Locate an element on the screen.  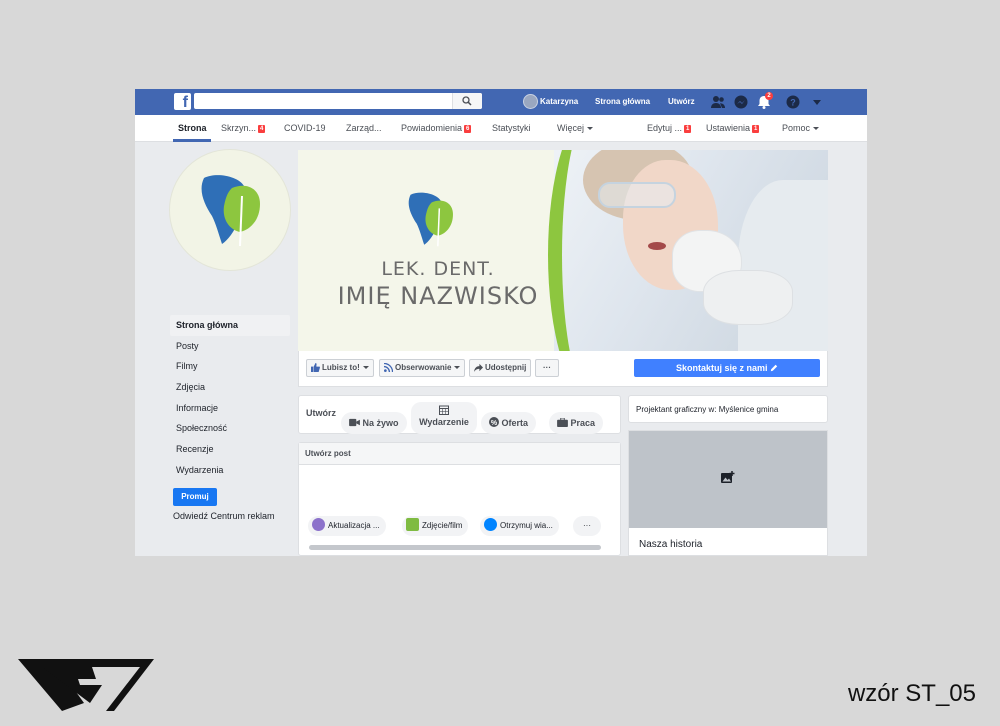
search-icon is located at coordinates (467, 101).